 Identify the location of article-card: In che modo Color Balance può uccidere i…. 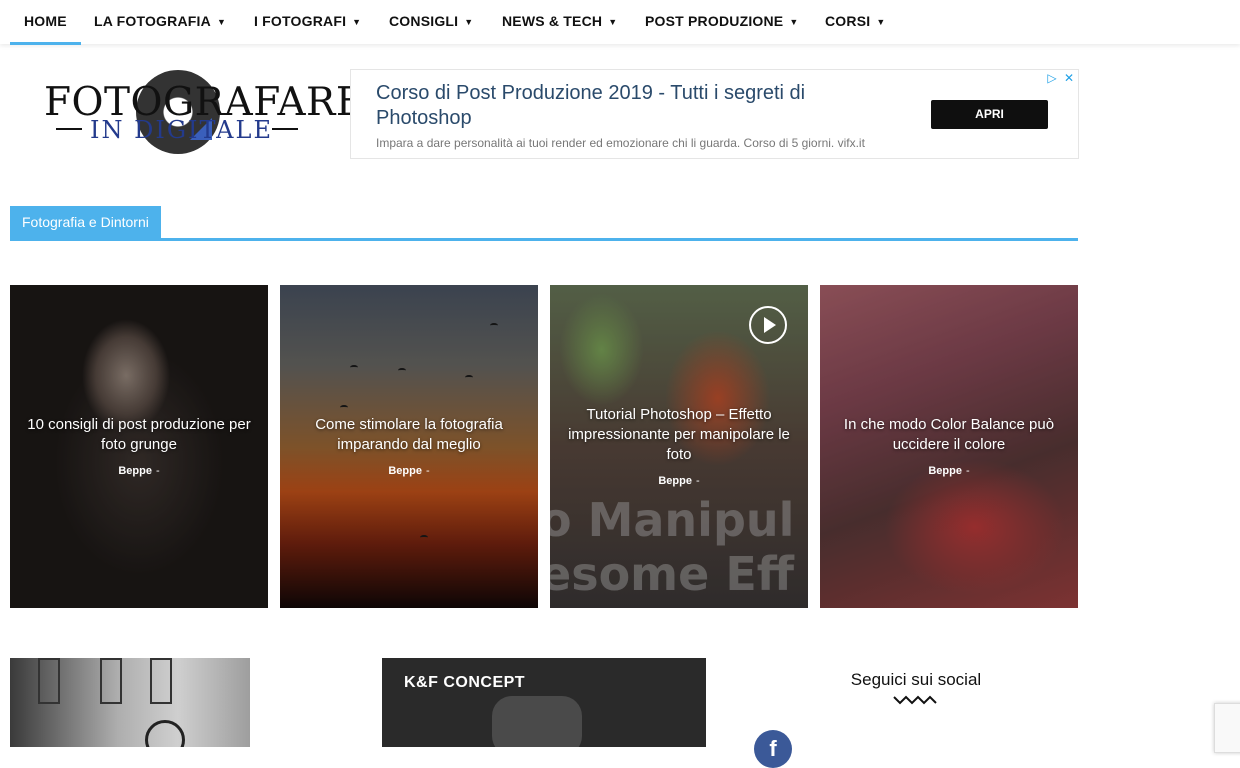
(949, 446).